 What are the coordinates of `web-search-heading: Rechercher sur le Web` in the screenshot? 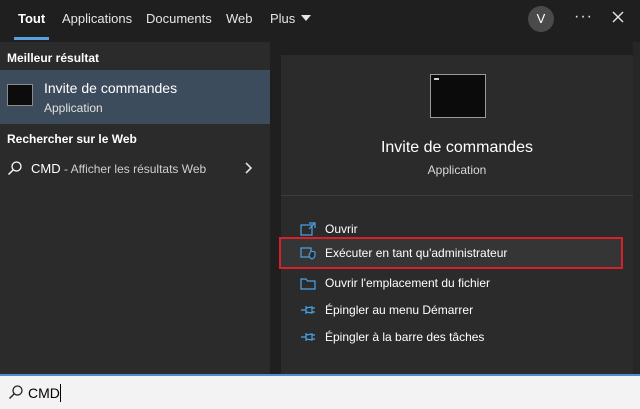 It's located at (72, 139).